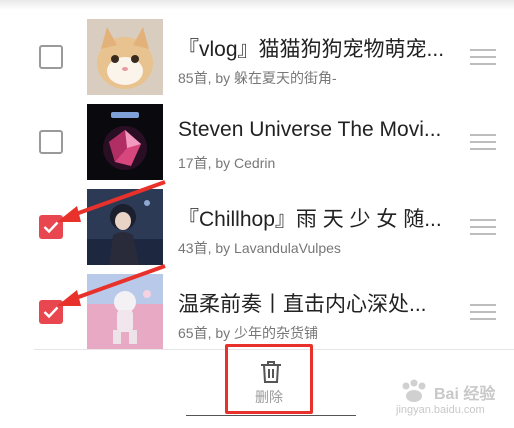 Image resolution: width=514 pixels, height=428 pixels. I want to click on delete-label: 删除, so click(269, 397).